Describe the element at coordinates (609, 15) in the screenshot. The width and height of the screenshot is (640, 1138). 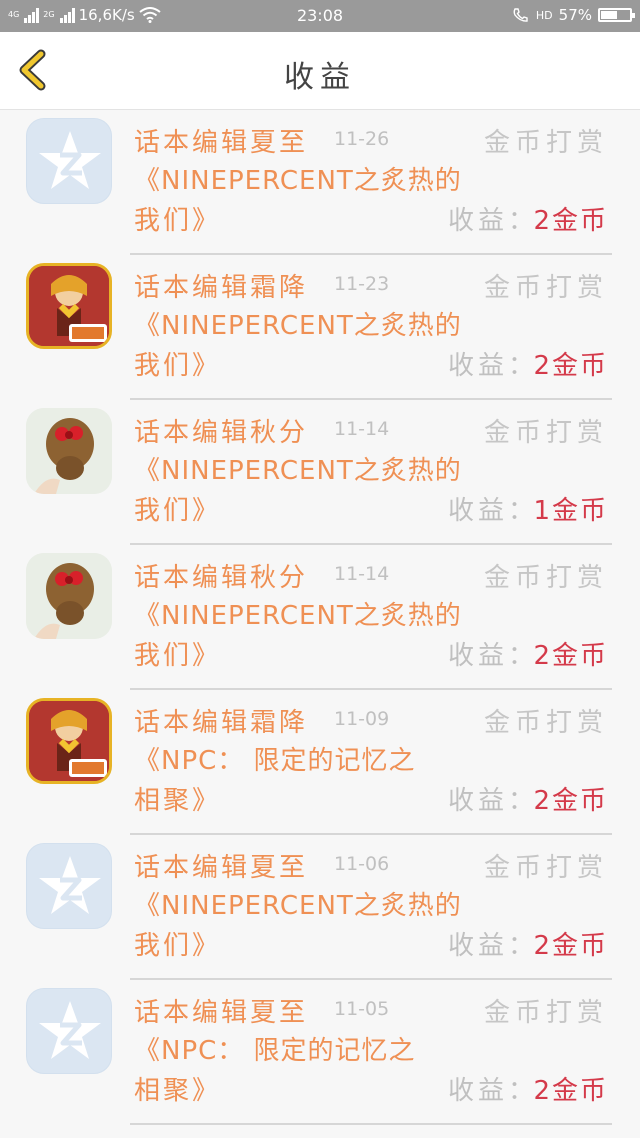
I see `battery-fill` at that location.